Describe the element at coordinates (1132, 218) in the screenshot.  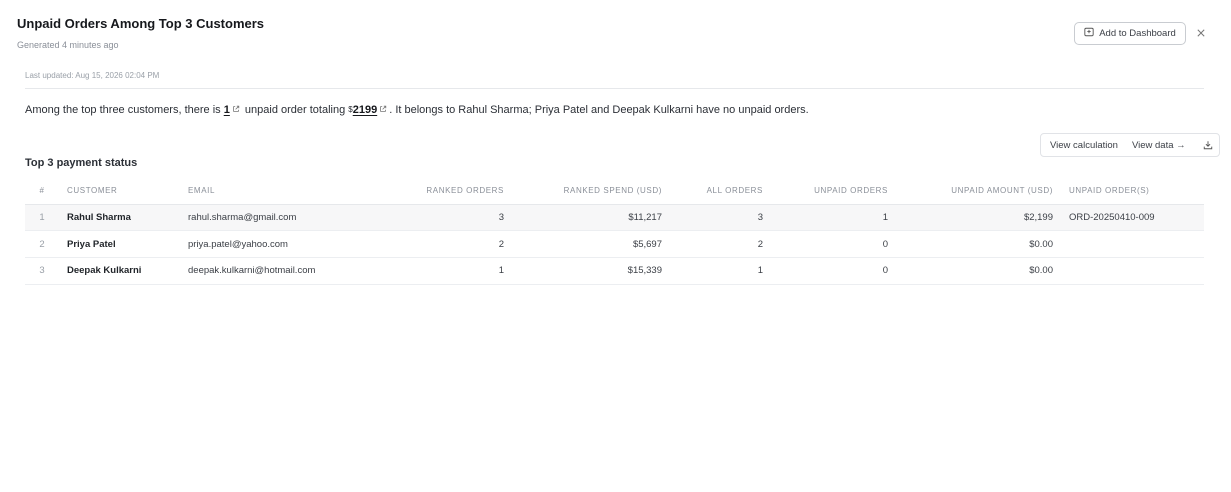
I see `unpaid-order-ids: ORD-20250410-009` at that location.